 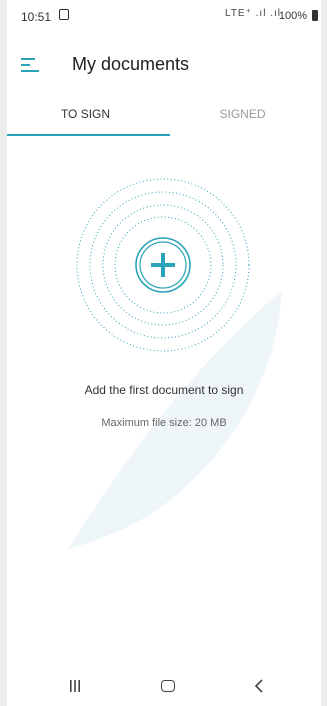 What do you see at coordinates (242, 116) in the screenshot?
I see `tab-signed: SIGNED` at bounding box center [242, 116].